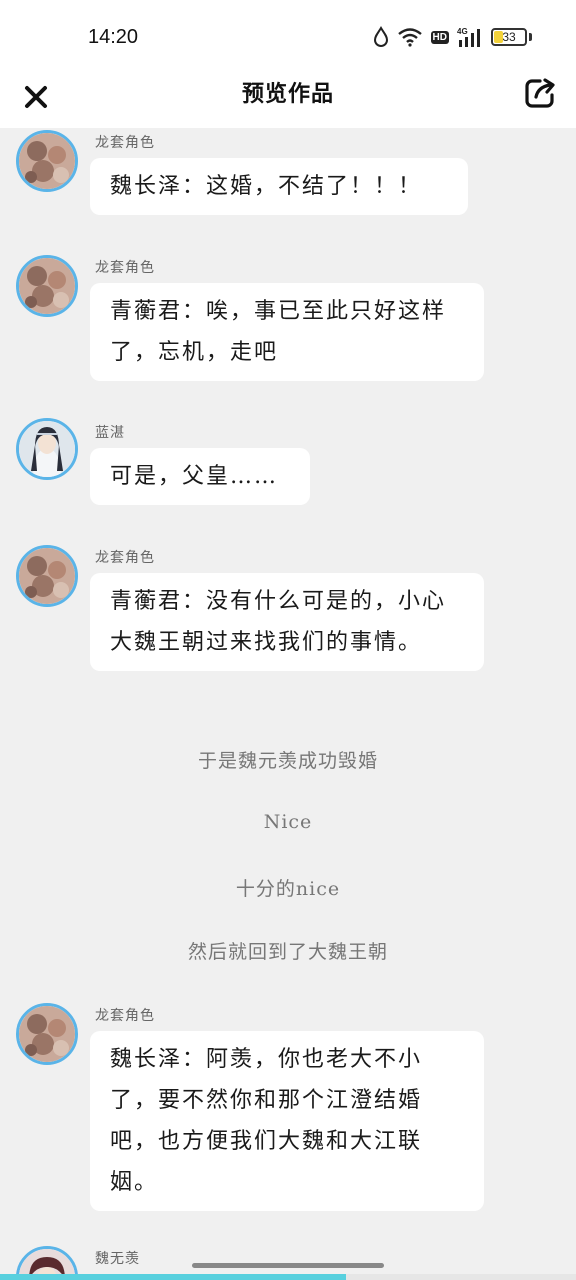 The height and width of the screenshot is (1280, 576). Describe the element at coordinates (288, 889) in the screenshot. I see `narration-text: 十分的nice` at that location.